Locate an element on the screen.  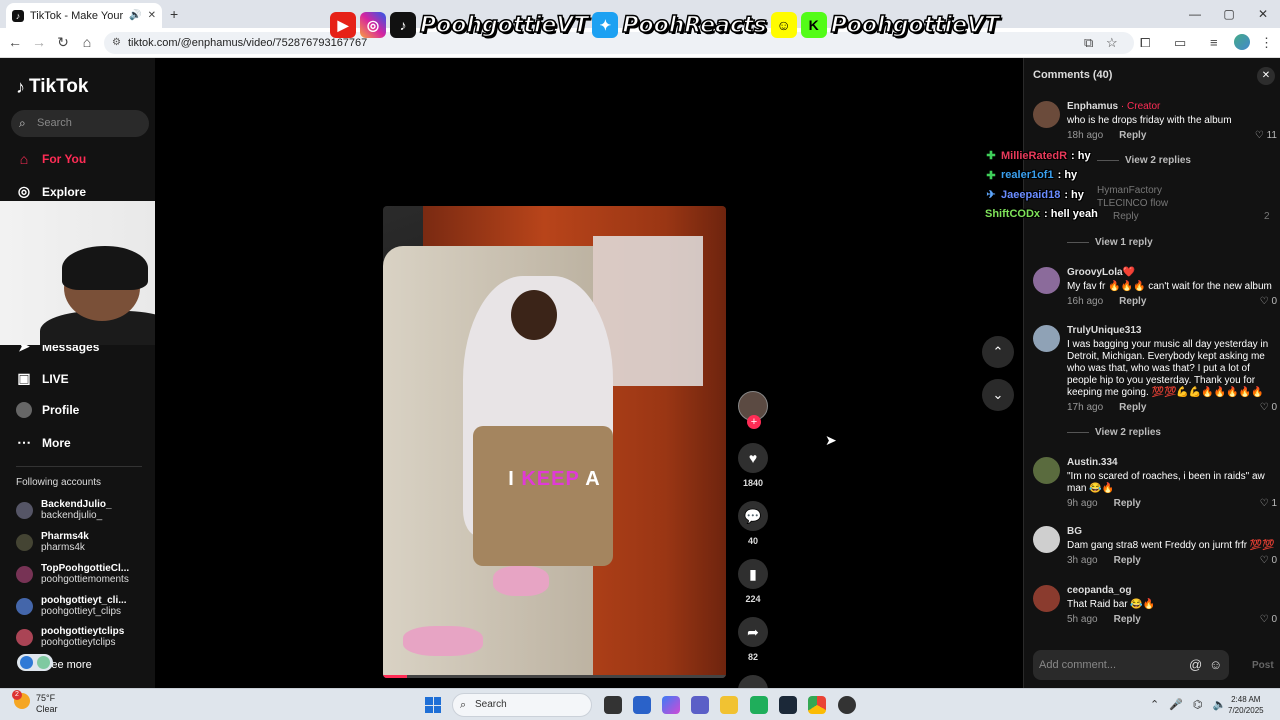
nav-live: ▣ LIVE is located at coordinates (42, 378).